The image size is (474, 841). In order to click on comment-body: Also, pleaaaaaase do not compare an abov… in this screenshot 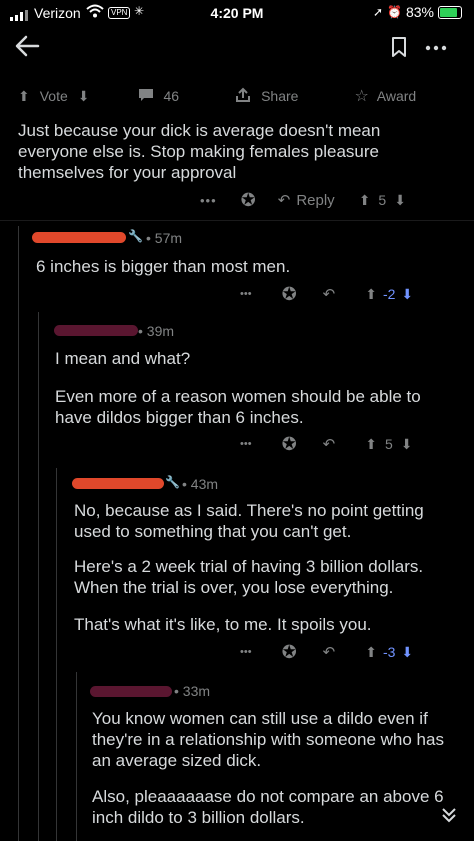, I will do `click(268, 807)`.